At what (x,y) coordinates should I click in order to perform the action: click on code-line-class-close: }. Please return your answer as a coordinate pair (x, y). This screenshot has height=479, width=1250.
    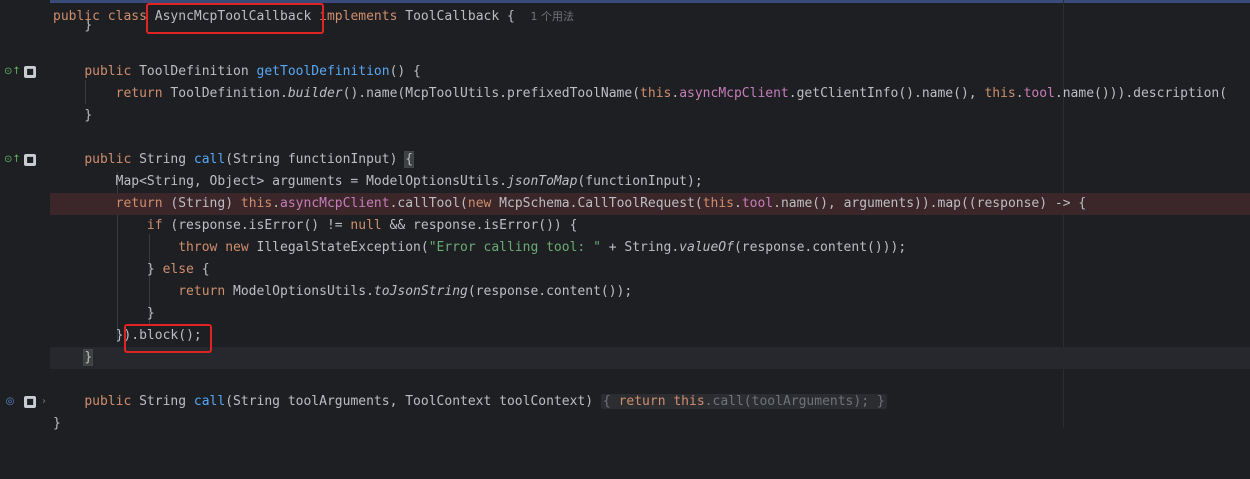
    Looking at the image, I should click on (650, 424).